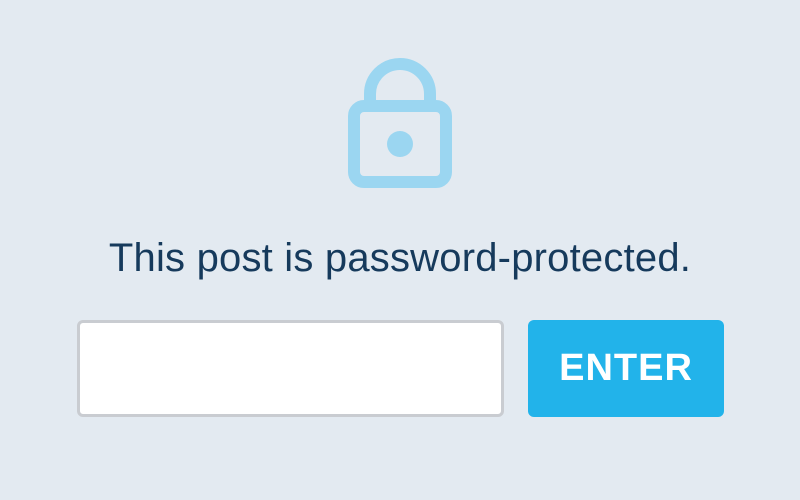 The width and height of the screenshot is (800, 500). I want to click on enter-button: ENTER, so click(626, 368).